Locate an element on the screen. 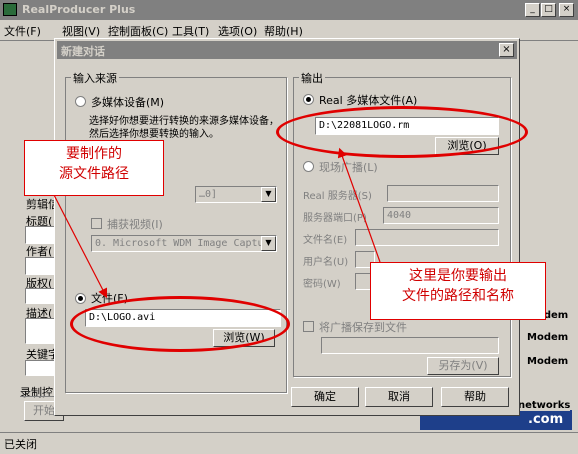 The image size is (578, 454). filename-input is located at coordinates (427, 237).